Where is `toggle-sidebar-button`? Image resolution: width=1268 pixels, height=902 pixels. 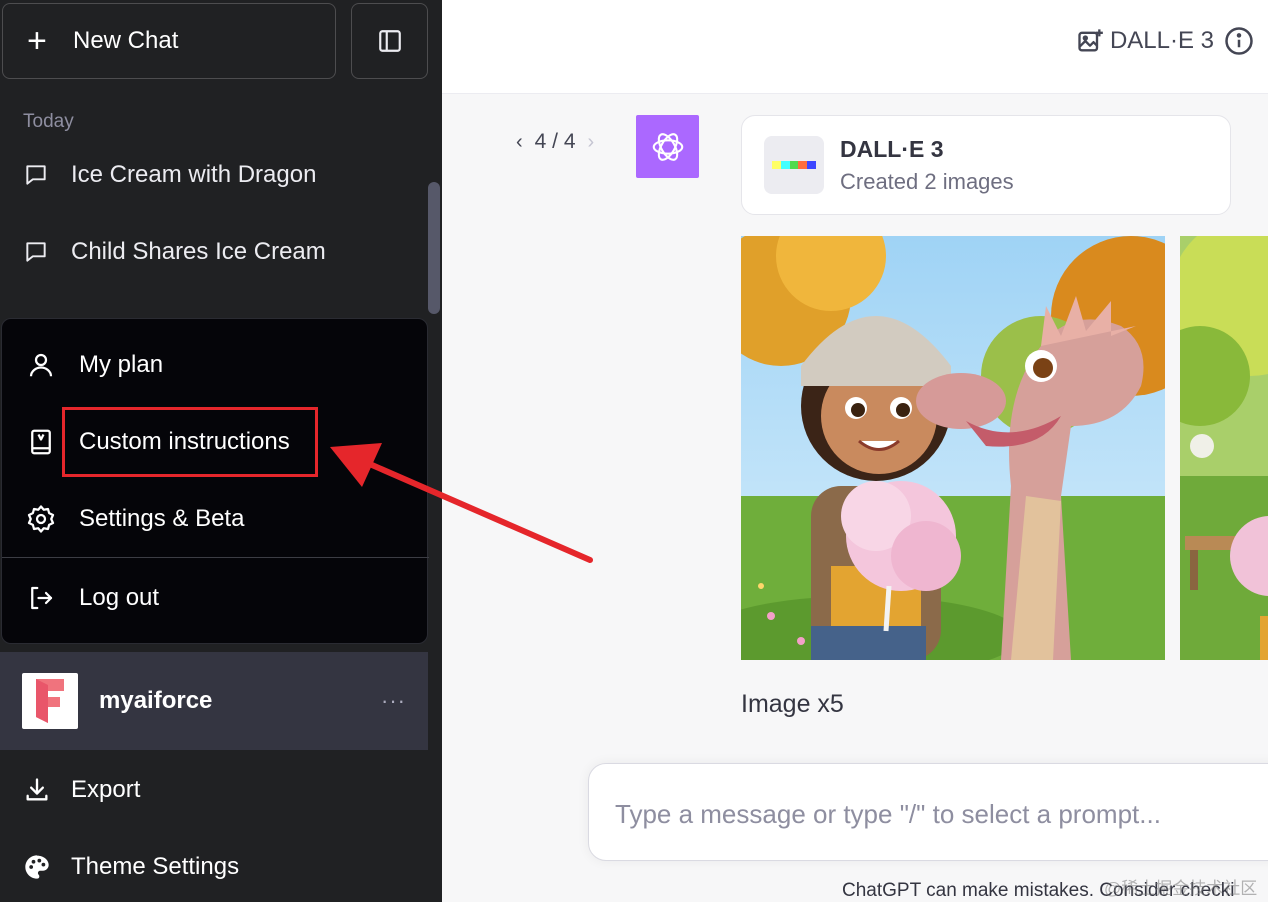
toggle-sidebar-button is located at coordinates (389, 41).